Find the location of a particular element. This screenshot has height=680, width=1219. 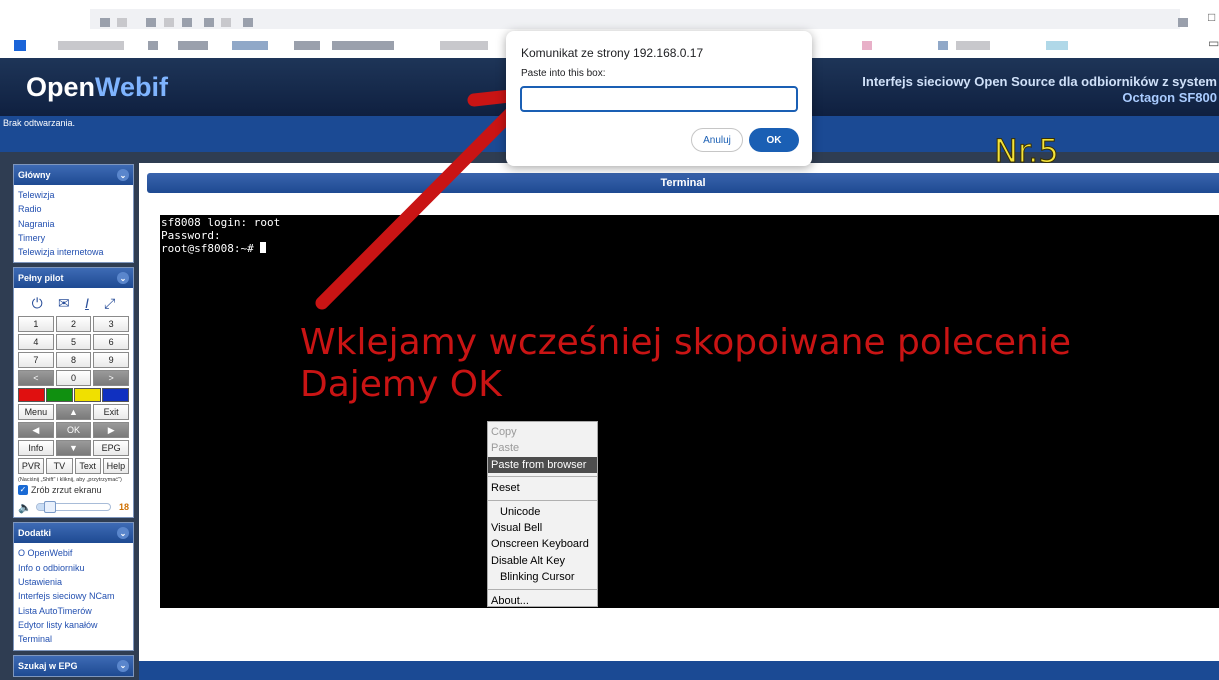

key-next: > is located at coordinates (111, 378).